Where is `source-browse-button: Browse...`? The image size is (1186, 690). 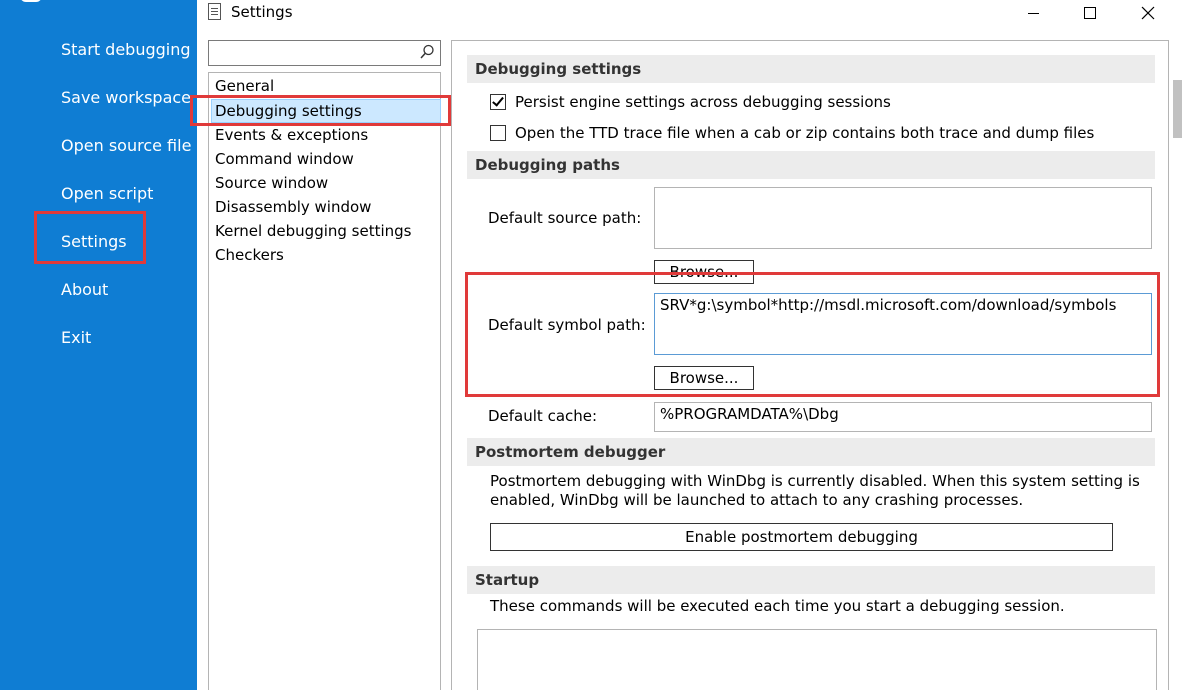 source-browse-button: Browse... is located at coordinates (704, 272).